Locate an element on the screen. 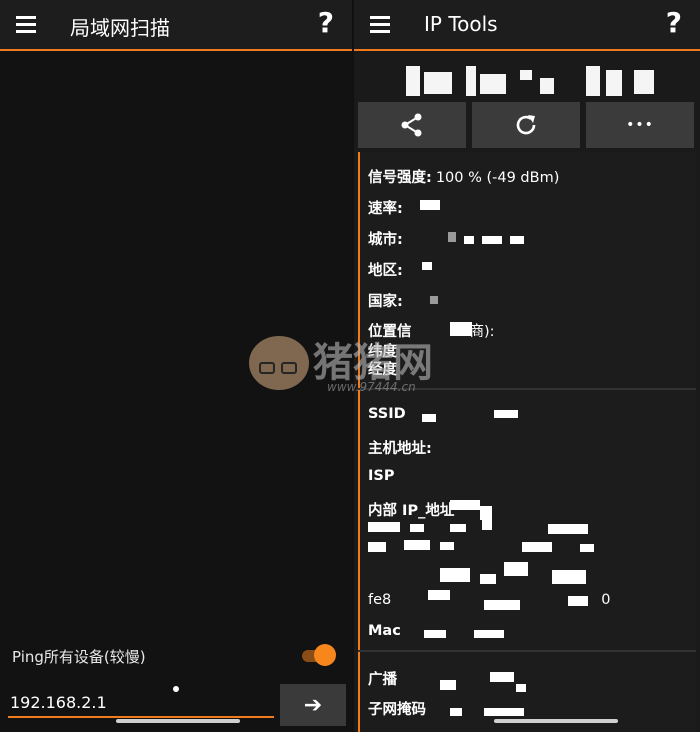 The width and height of the screenshot is (700, 732). share-button is located at coordinates (412, 125).